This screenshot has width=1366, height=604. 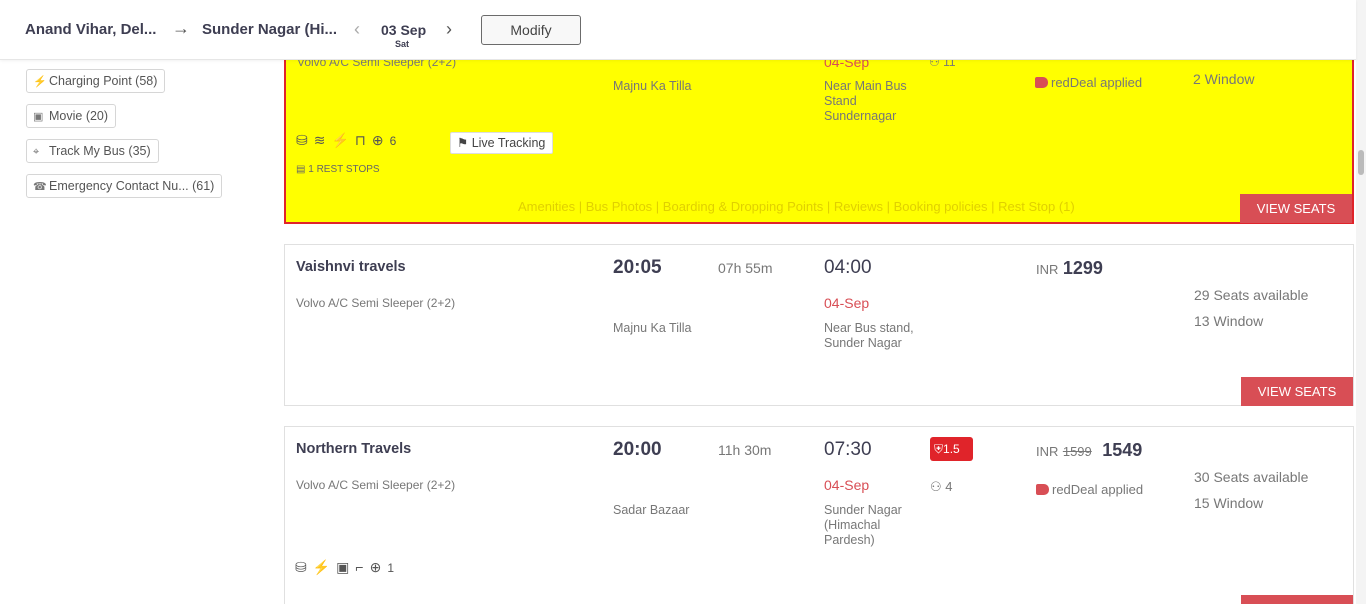 What do you see at coordinates (1361, 162) in the screenshot?
I see `scrollbar-thumb` at bounding box center [1361, 162].